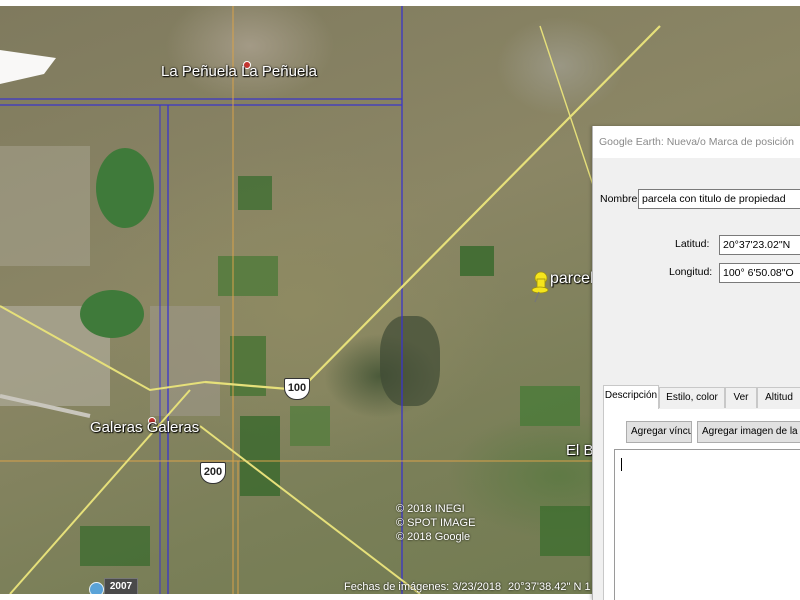  What do you see at coordinates (433, 537) in the screenshot?
I see `copyright-line: © 2018 Google` at bounding box center [433, 537].